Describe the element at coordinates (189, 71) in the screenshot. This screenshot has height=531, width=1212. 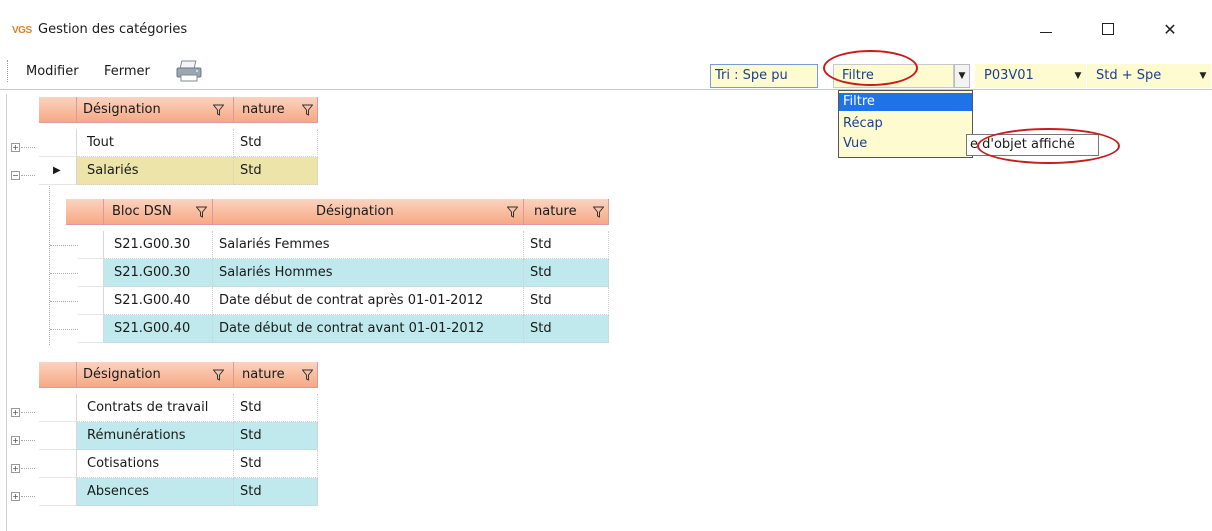
I see `printer-icon` at that location.